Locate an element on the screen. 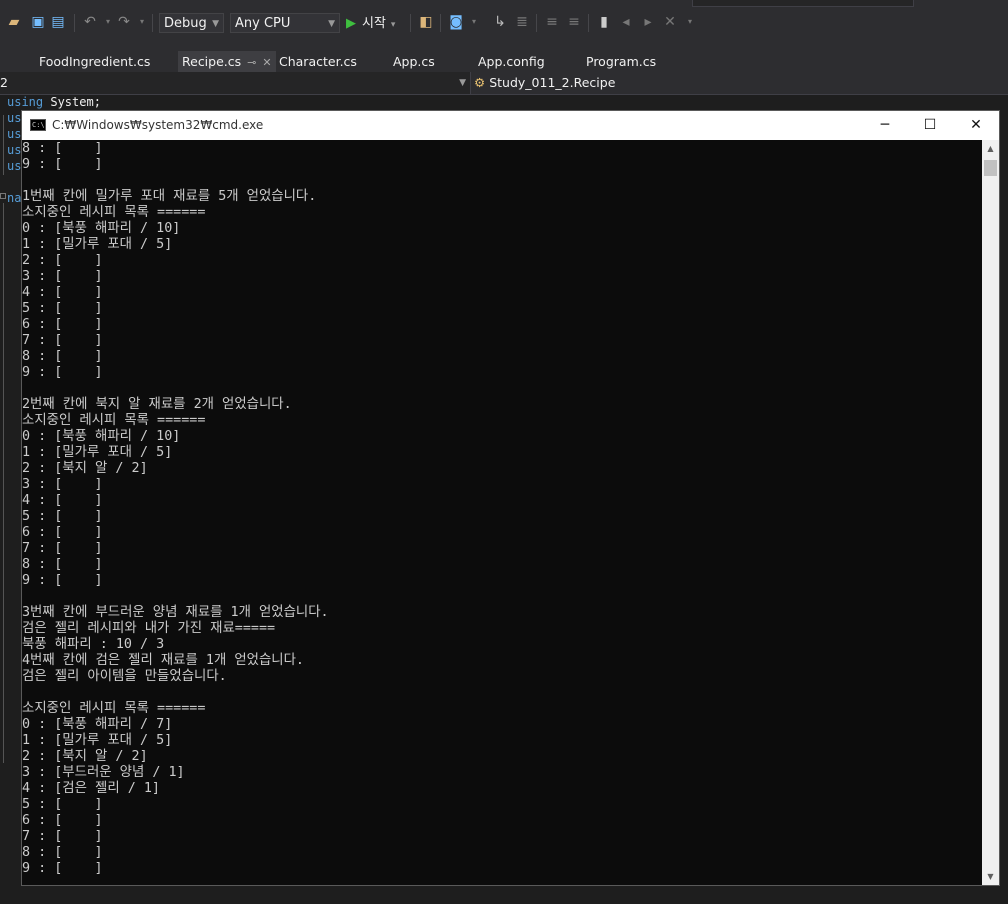 Image resolution: width=1008 pixels, height=904 pixels. tab-label: FoodIngredient.cs is located at coordinates (95, 61).